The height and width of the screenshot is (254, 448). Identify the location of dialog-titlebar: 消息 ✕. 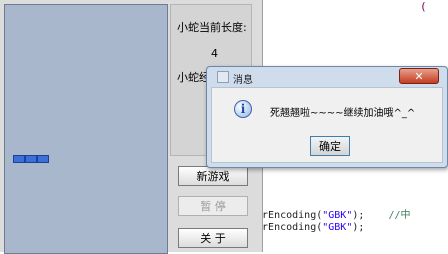
(327, 77).